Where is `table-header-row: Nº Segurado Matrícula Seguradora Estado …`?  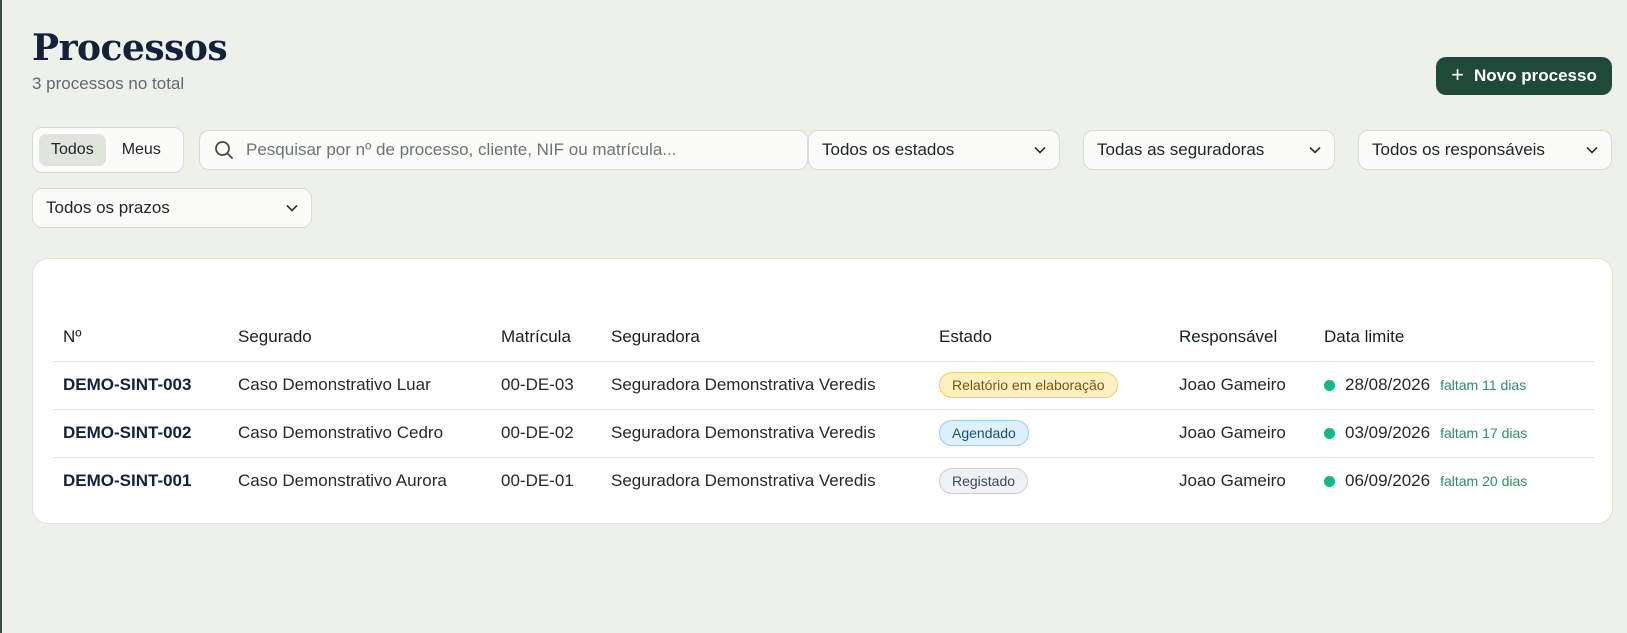
table-header-row: Nº Segurado Matrícula Seguradora Estado … is located at coordinates (823, 337).